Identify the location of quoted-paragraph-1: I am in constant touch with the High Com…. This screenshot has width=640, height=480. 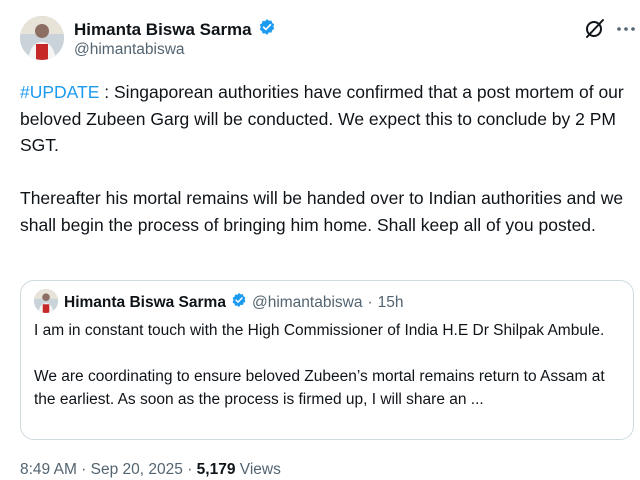
(319, 330).